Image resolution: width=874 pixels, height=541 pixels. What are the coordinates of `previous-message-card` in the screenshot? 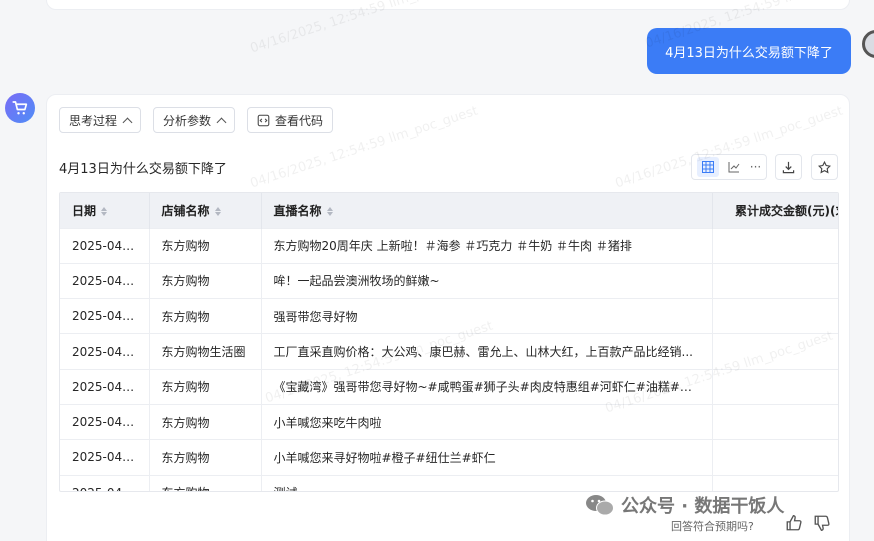 It's located at (448, 5).